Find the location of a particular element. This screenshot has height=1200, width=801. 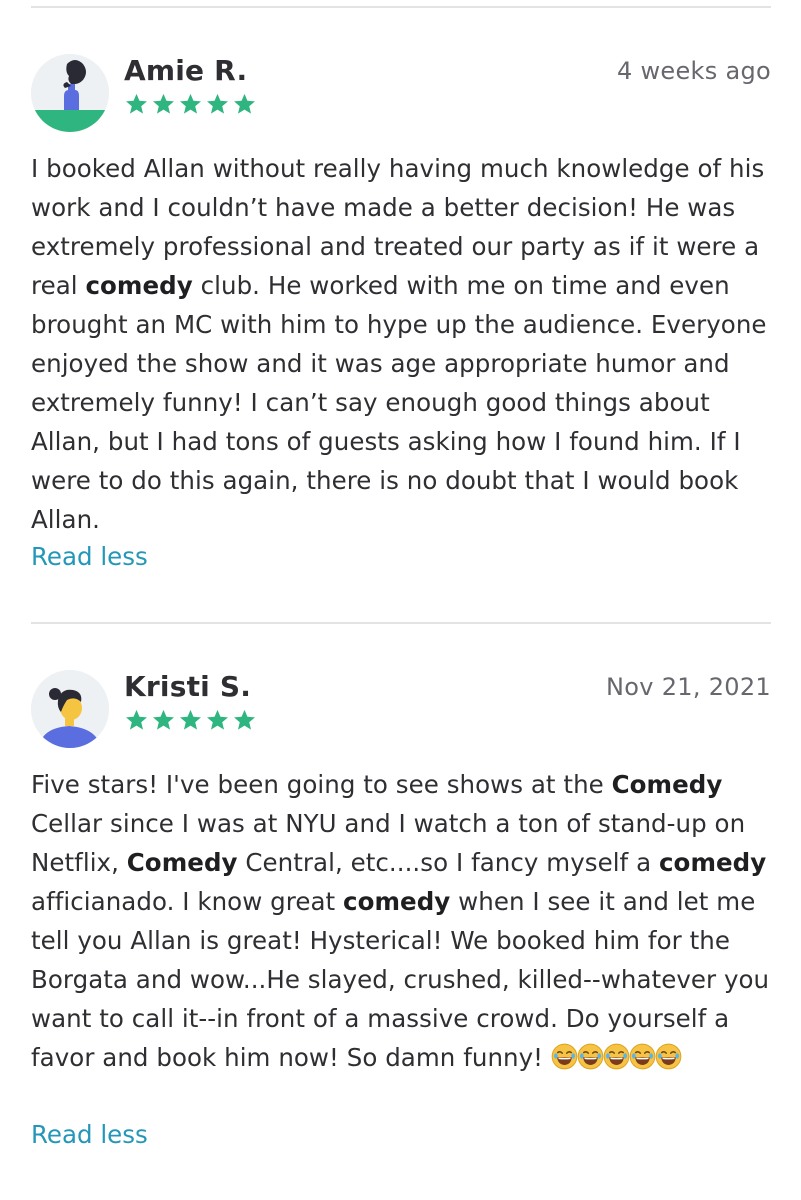

top-divider is located at coordinates (401, 7).